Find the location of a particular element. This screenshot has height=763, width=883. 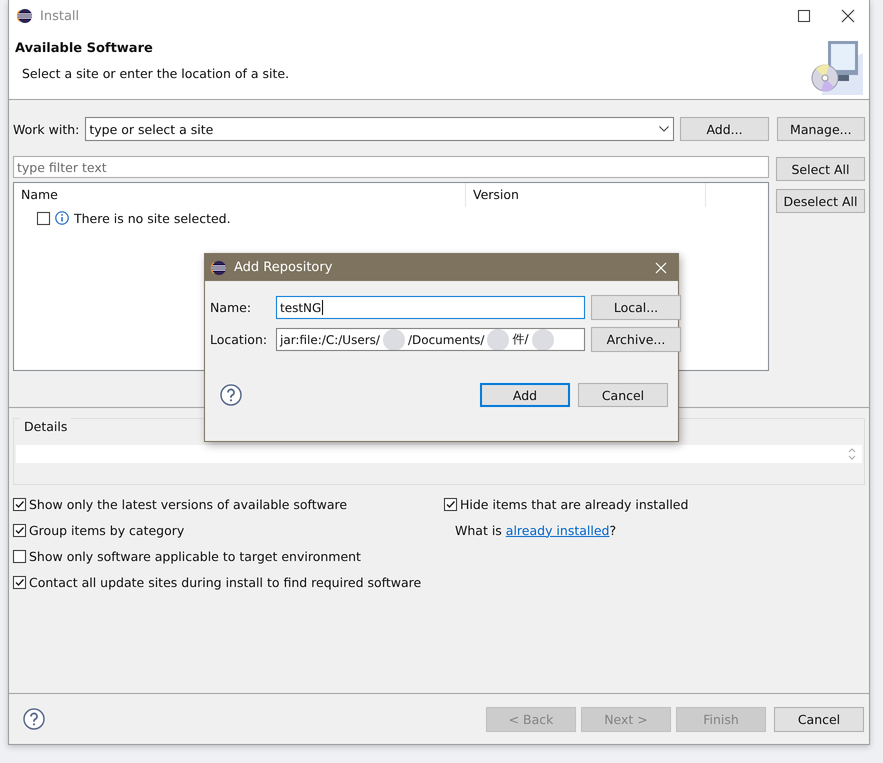

info-icon is located at coordinates (62, 218).